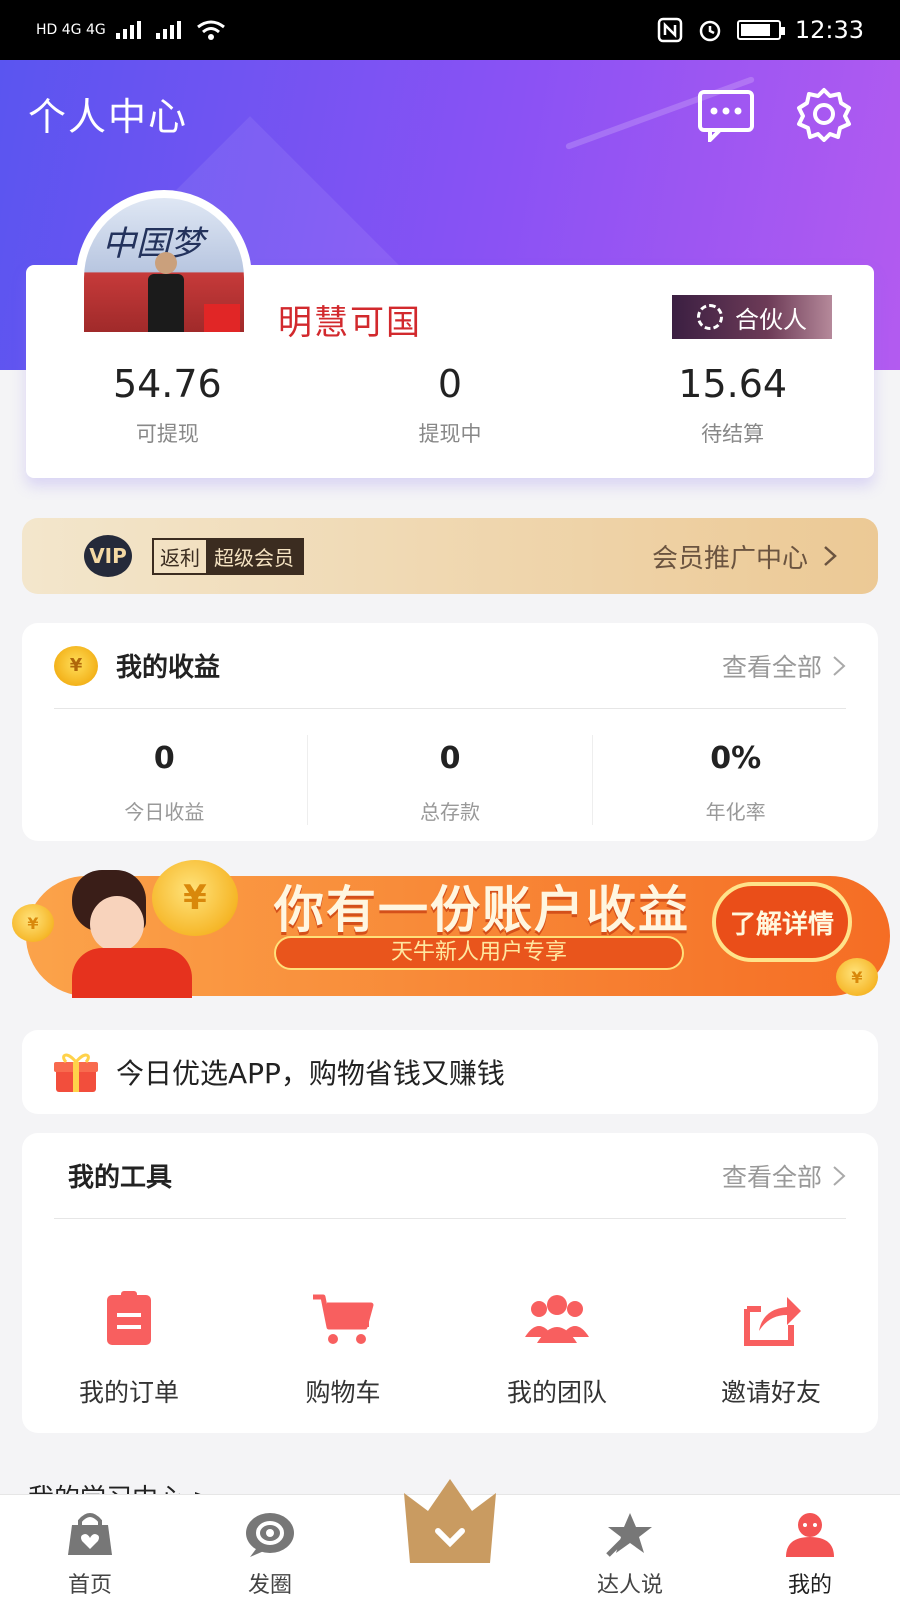 Image resolution: width=900 pixels, height=1600 pixels. Describe the element at coordinates (450, 556) in the screenshot. I see `vip-banner: VIP 返利 超级会员 会员推广中心` at that location.